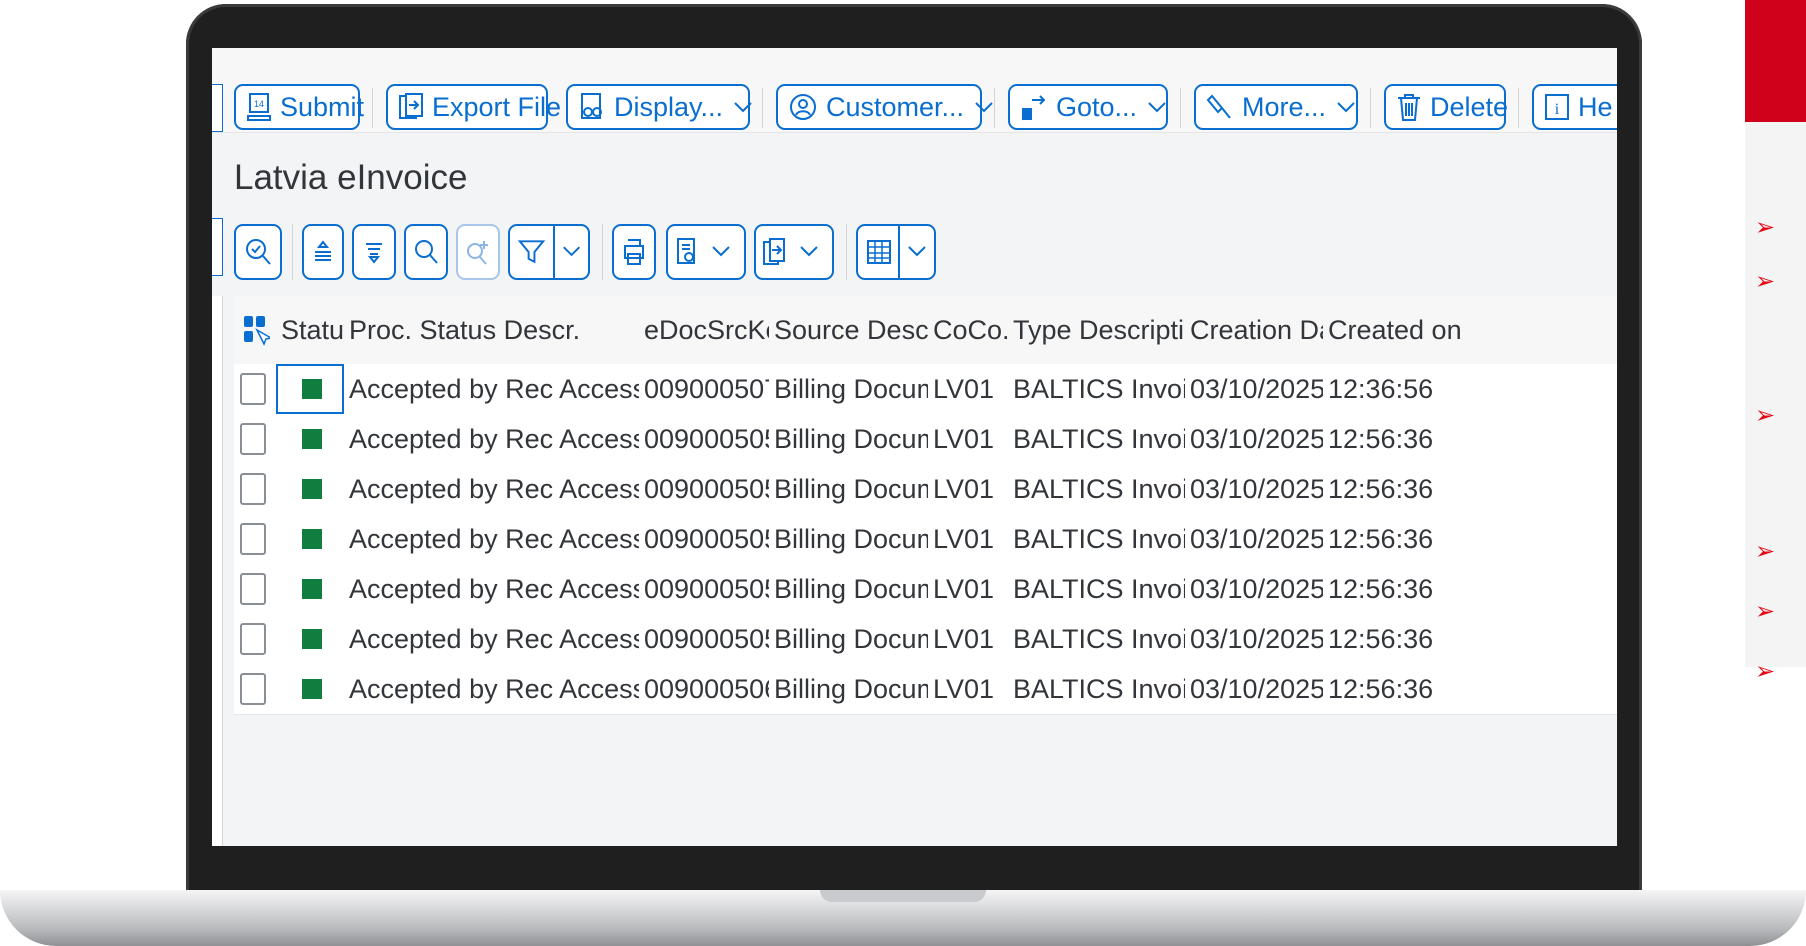  What do you see at coordinates (258, 252) in the screenshot?
I see `zoom-detail-button` at bounding box center [258, 252].